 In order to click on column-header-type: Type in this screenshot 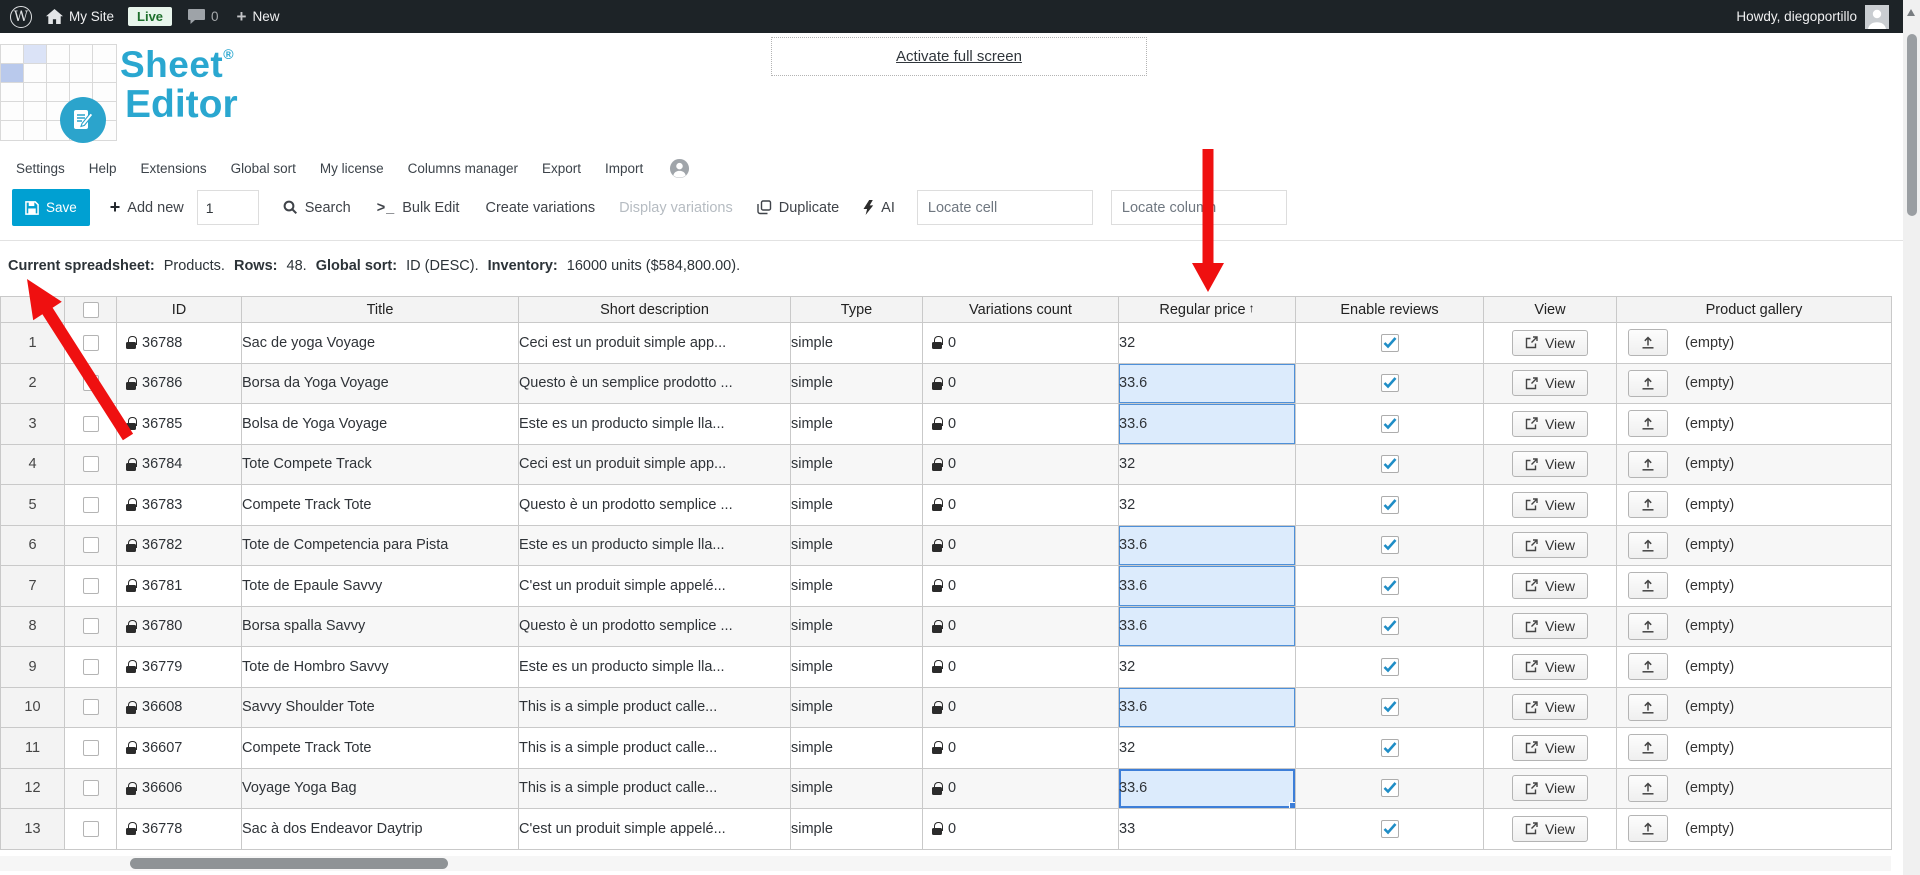, I will do `click(856, 309)`.